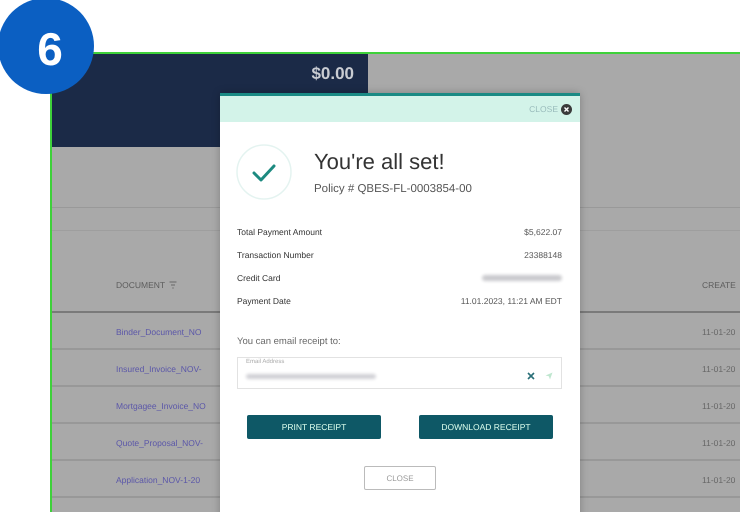  Describe the element at coordinates (47, 47) in the screenshot. I see `step-number-badge: 6` at that location.